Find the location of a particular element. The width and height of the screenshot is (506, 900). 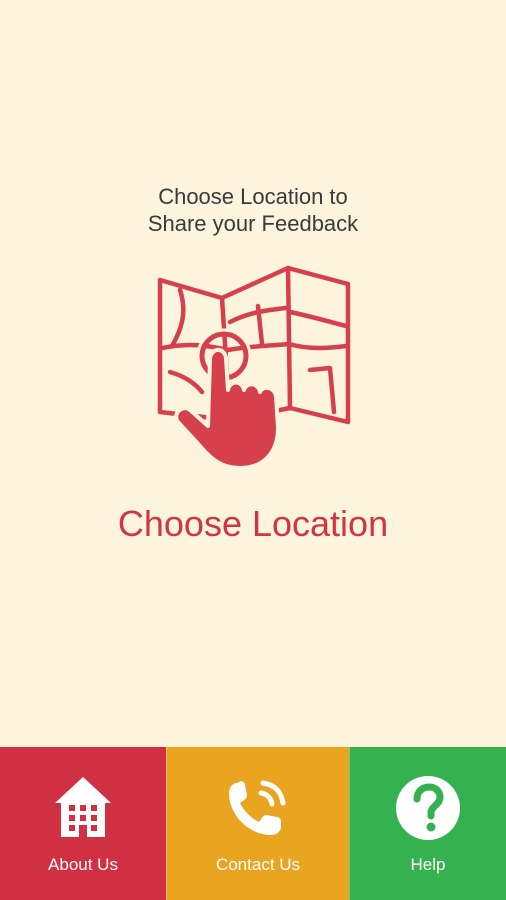

phone-icon is located at coordinates (257, 807).